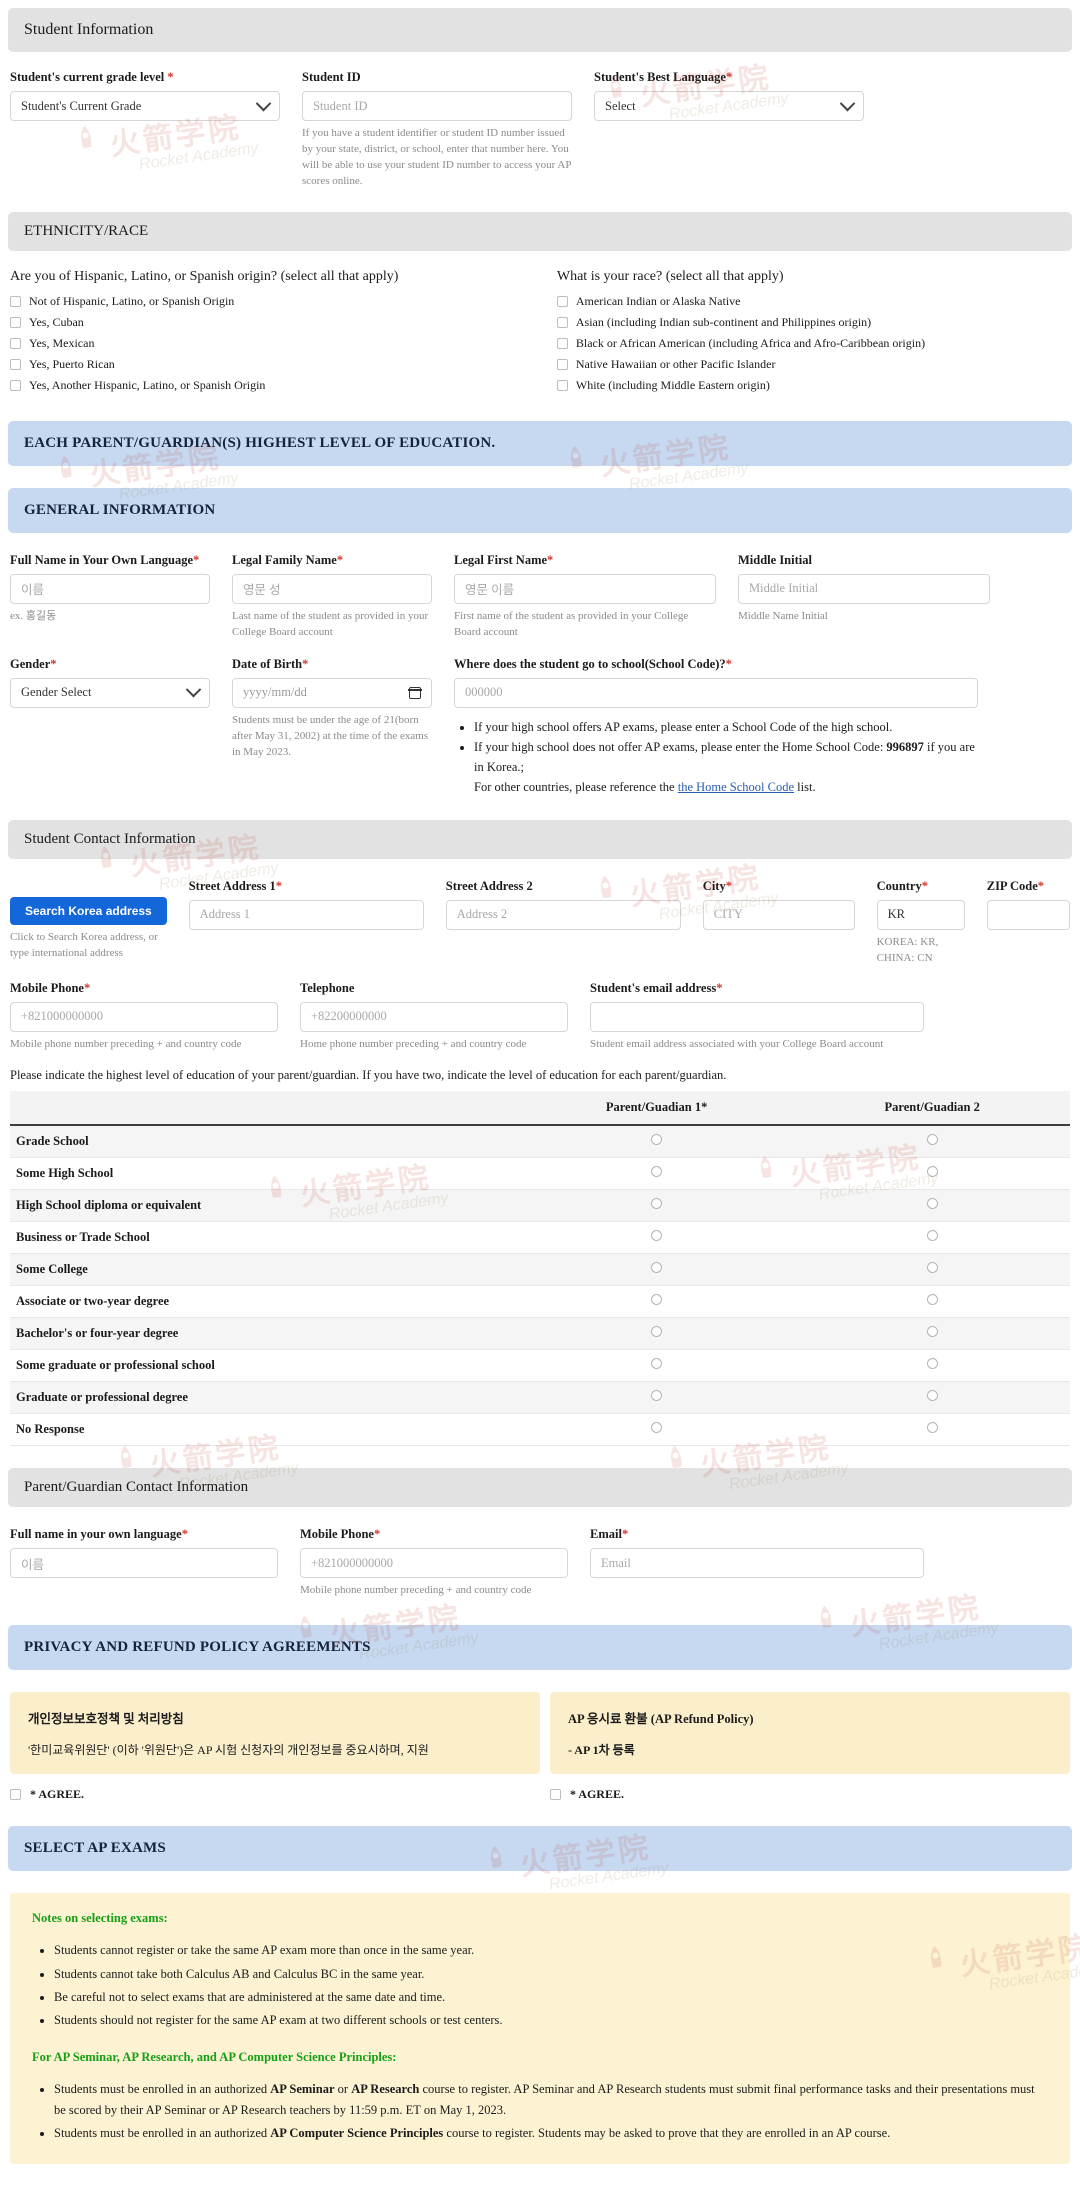 The image size is (1080, 2188). I want to click on city-input: CITY, so click(778, 914).